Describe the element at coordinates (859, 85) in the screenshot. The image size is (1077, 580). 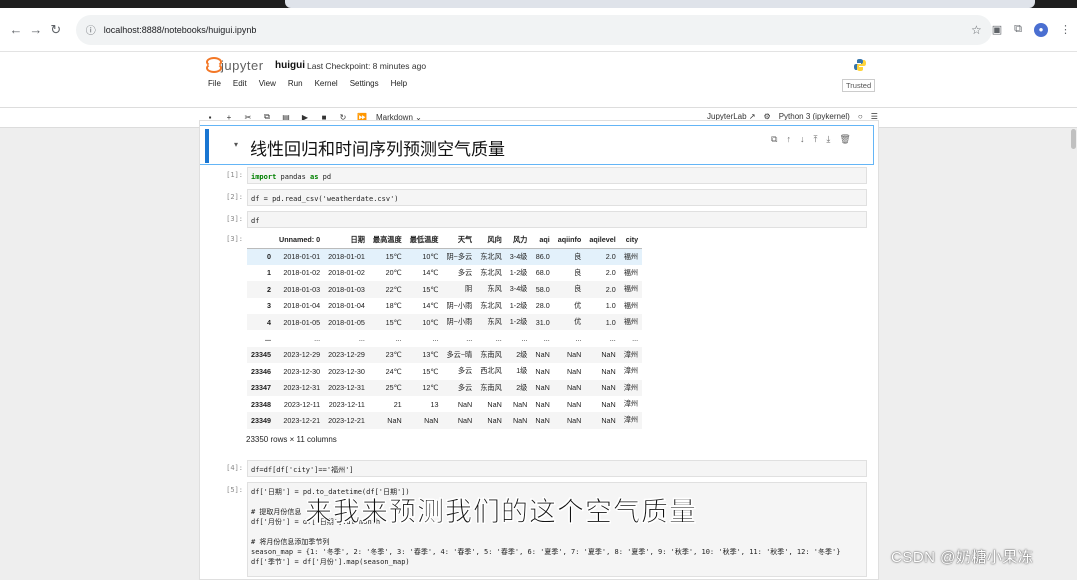
I see `trusted-badge: Trusted` at that location.